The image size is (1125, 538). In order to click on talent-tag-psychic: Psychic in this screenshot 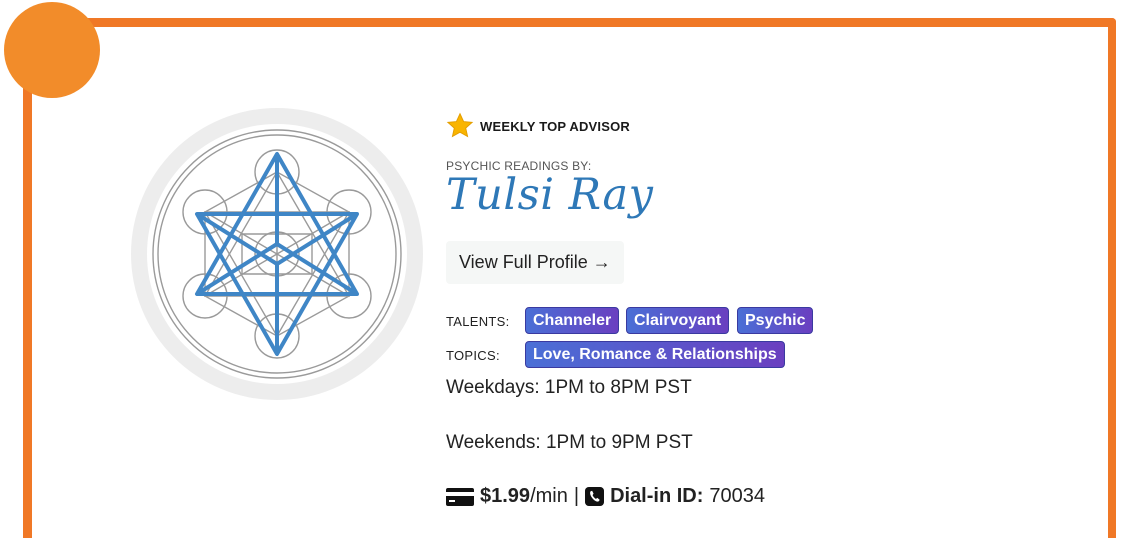, I will do `click(775, 320)`.